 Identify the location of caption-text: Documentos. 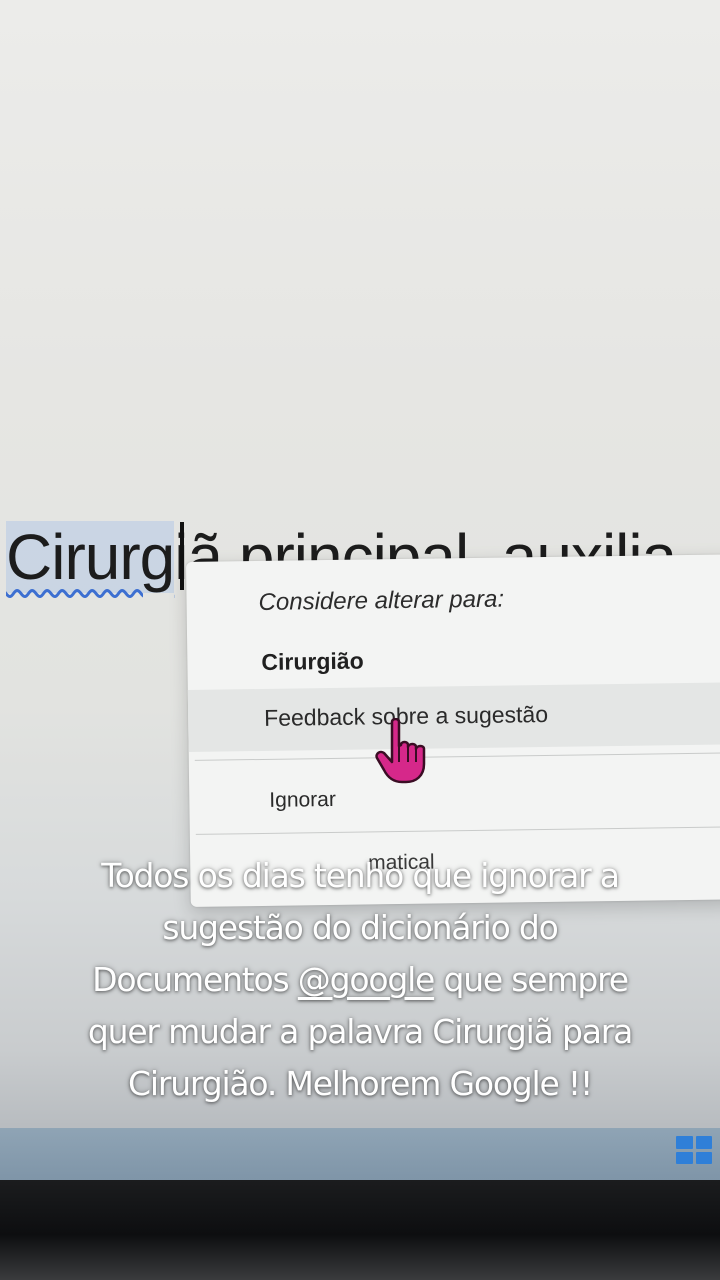
(195, 979).